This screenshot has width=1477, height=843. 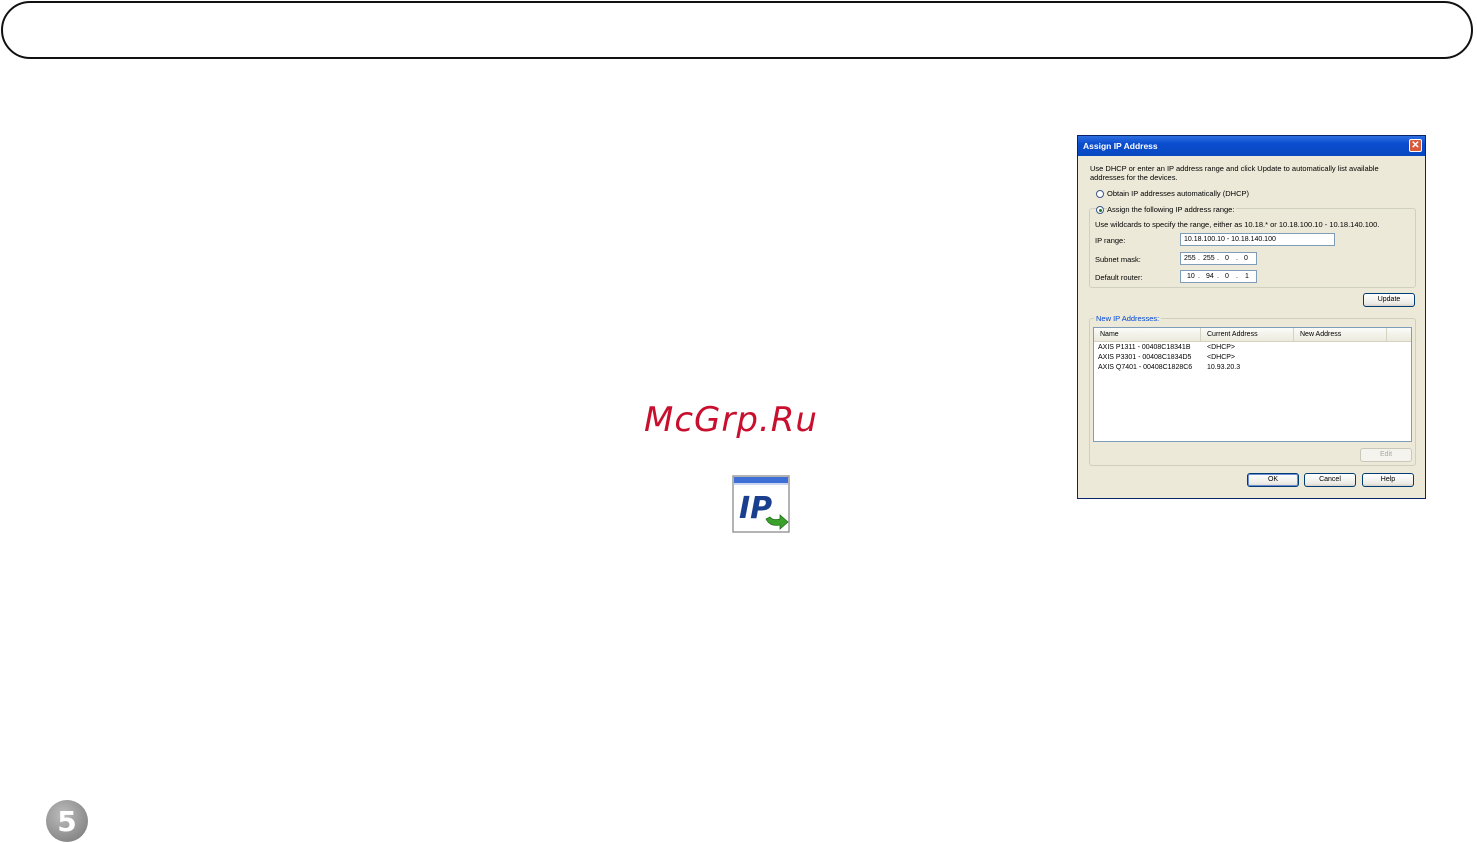 What do you see at coordinates (1388, 480) in the screenshot?
I see `help-button: Help` at bounding box center [1388, 480].